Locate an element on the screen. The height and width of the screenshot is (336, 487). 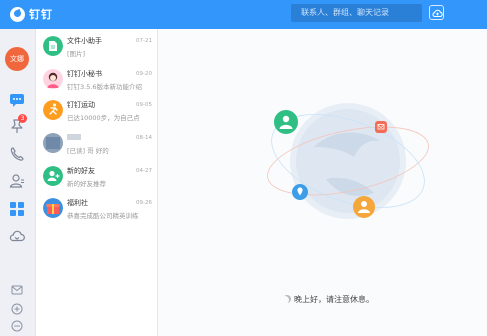
conversation-time: 09-26 is located at coordinates (144, 203).